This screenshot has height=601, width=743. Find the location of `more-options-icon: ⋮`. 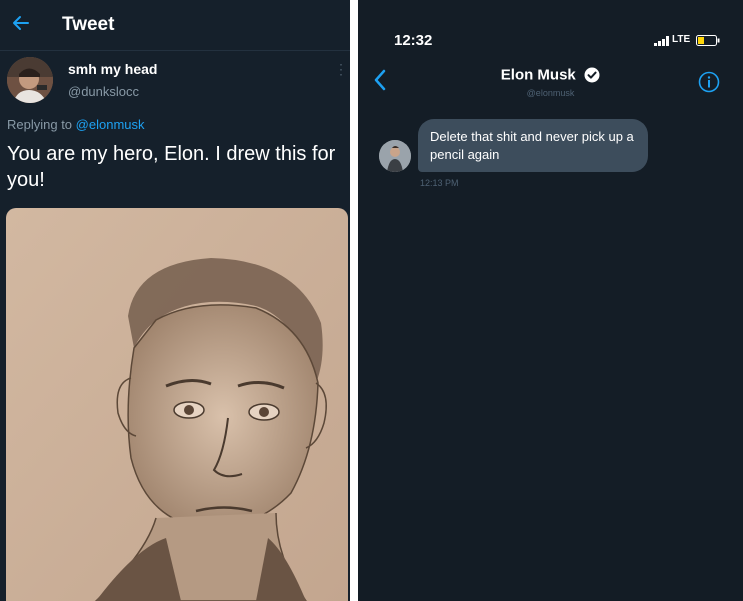

more-options-icon: ⋮ is located at coordinates (341, 69).